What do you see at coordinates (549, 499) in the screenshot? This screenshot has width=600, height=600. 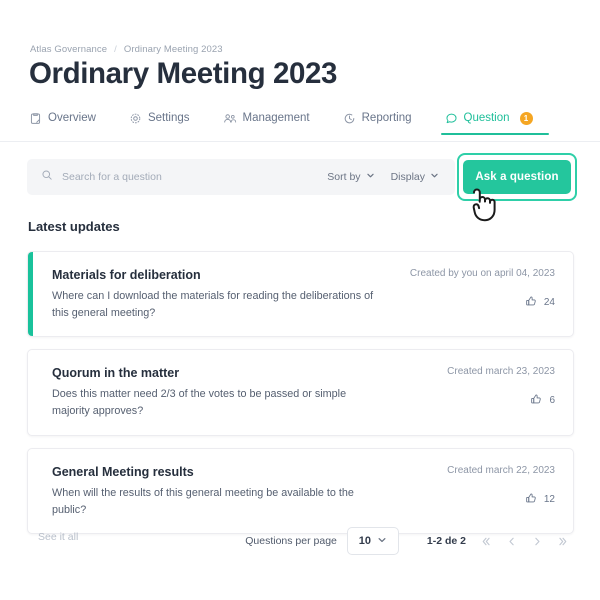 I see `question-like-count: 12` at bounding box center [549, 499].